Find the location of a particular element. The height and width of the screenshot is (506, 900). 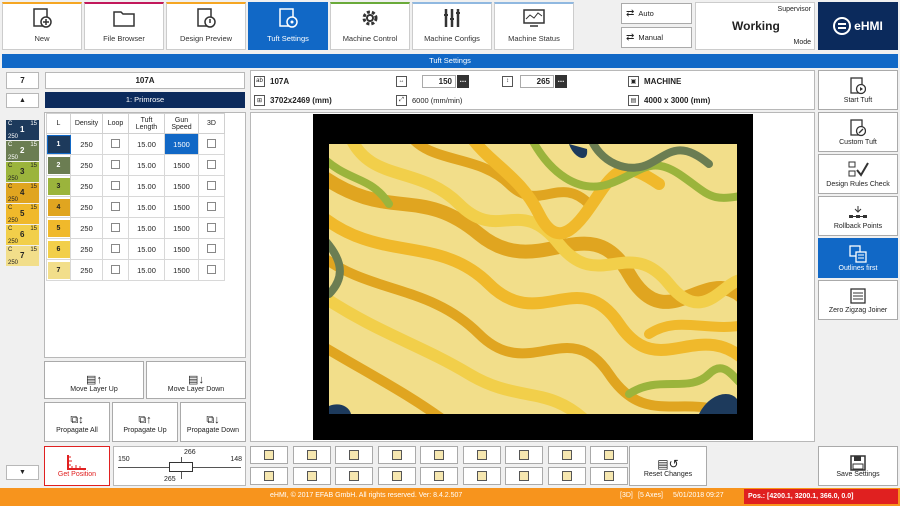

start-right-button is located at coordinates (439, 476).